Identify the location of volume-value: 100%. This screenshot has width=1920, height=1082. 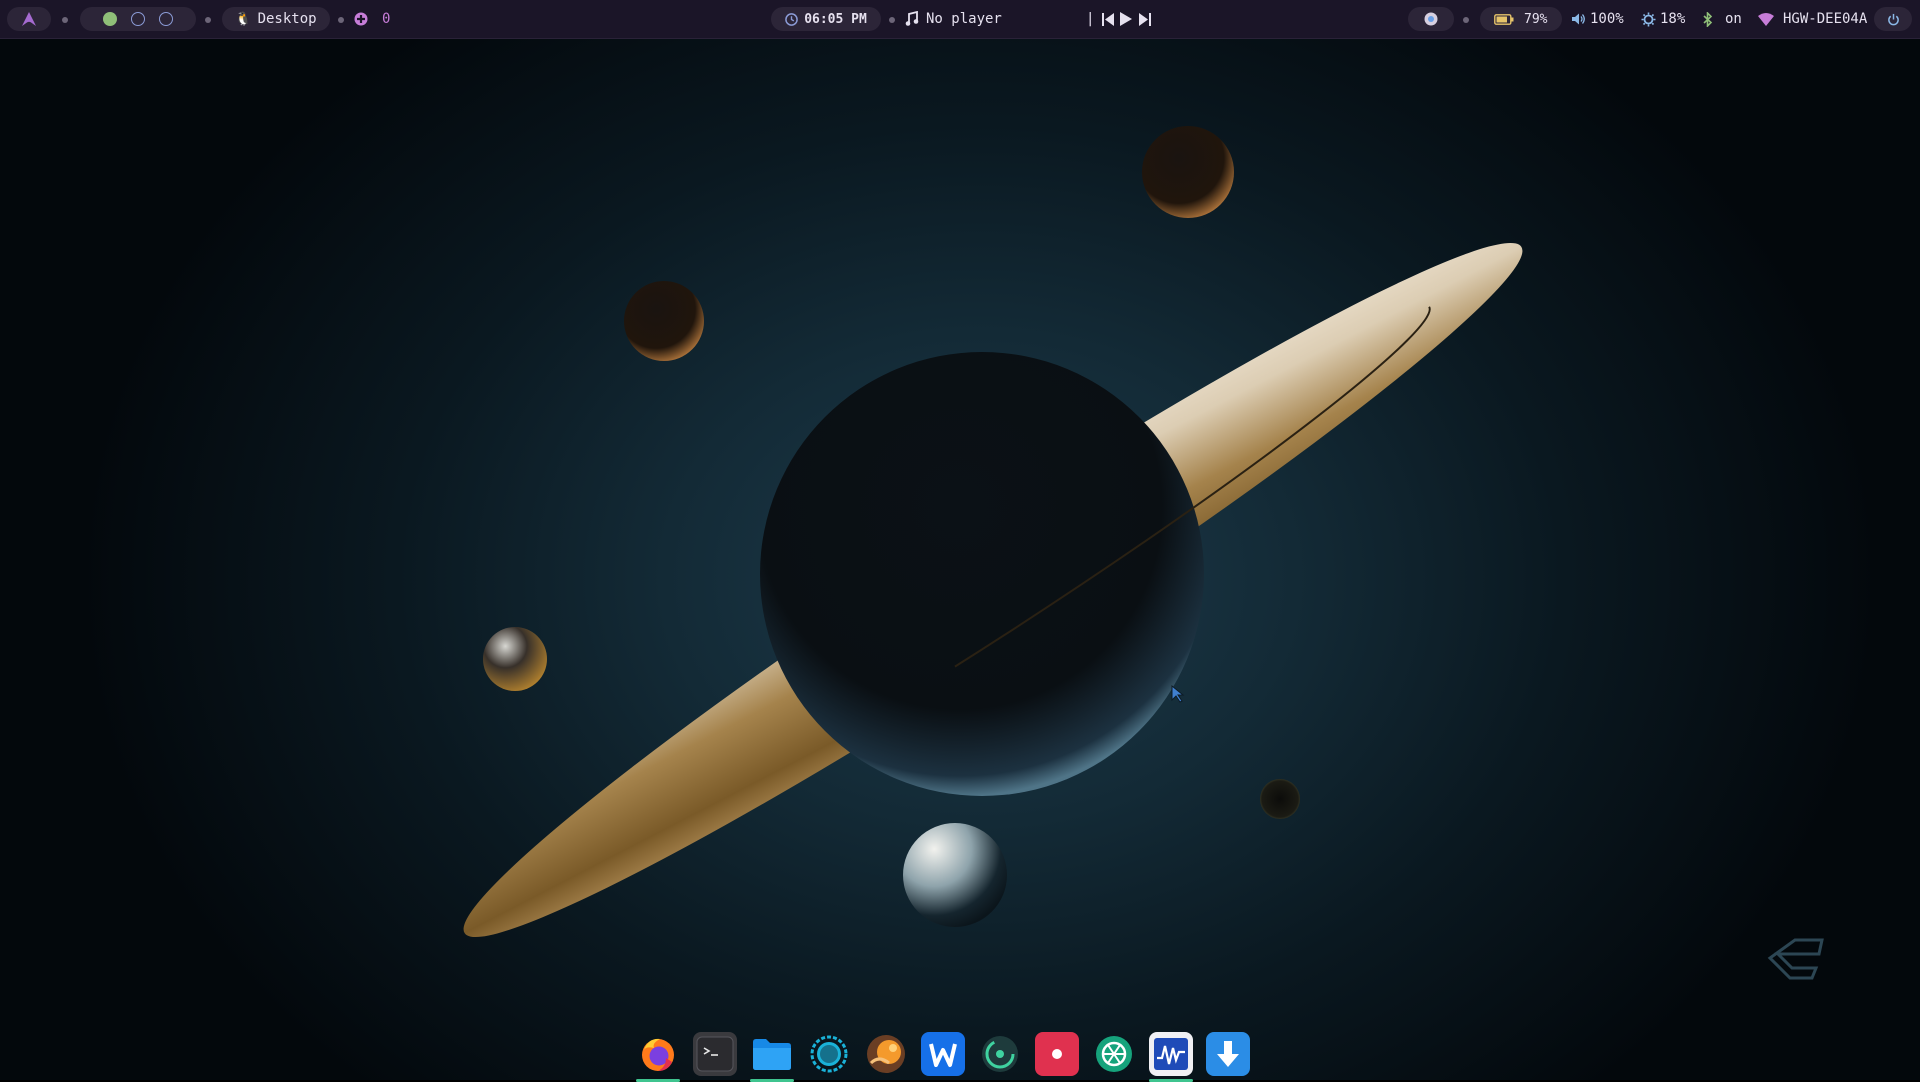
(1607, 19).